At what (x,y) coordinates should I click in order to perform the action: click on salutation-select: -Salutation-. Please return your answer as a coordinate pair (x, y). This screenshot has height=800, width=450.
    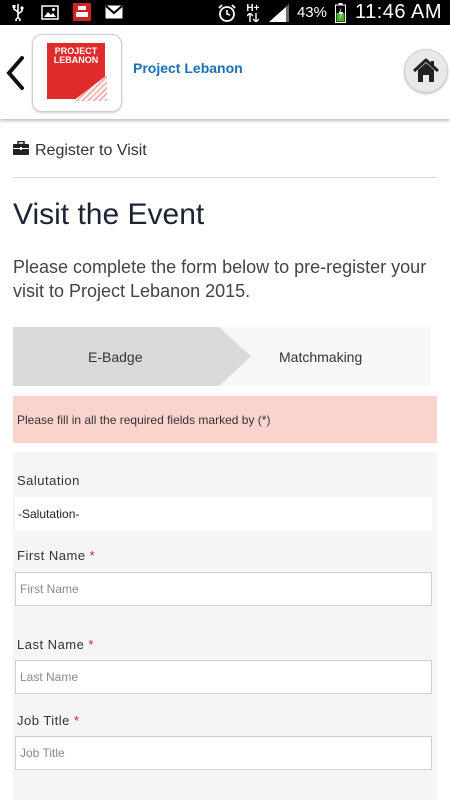
    Looking at the image, I should click on (223, 514).